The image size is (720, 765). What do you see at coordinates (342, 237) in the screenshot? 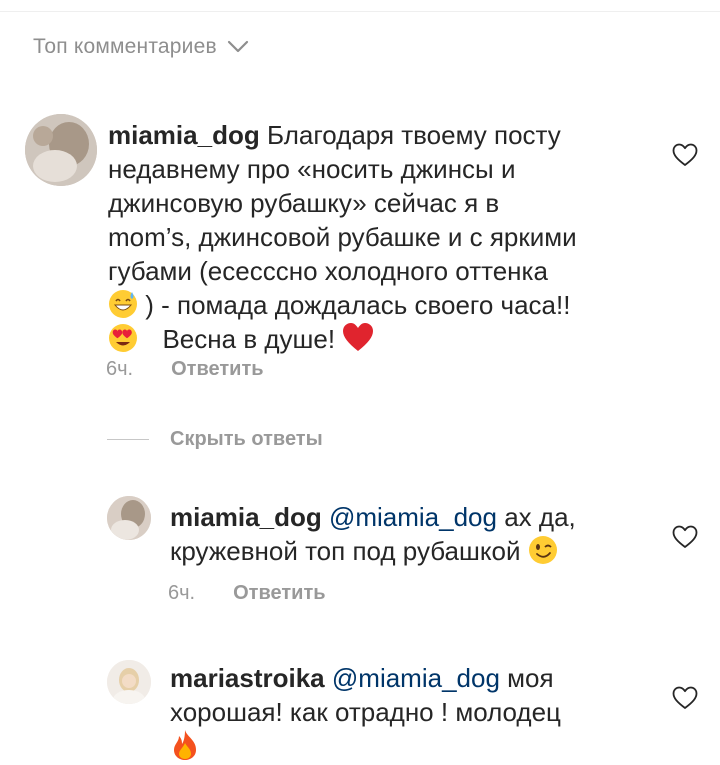
I see `comment-text-line: mom’s, джинсовой рубашке и с яркими` at bounding box center [342, 237].